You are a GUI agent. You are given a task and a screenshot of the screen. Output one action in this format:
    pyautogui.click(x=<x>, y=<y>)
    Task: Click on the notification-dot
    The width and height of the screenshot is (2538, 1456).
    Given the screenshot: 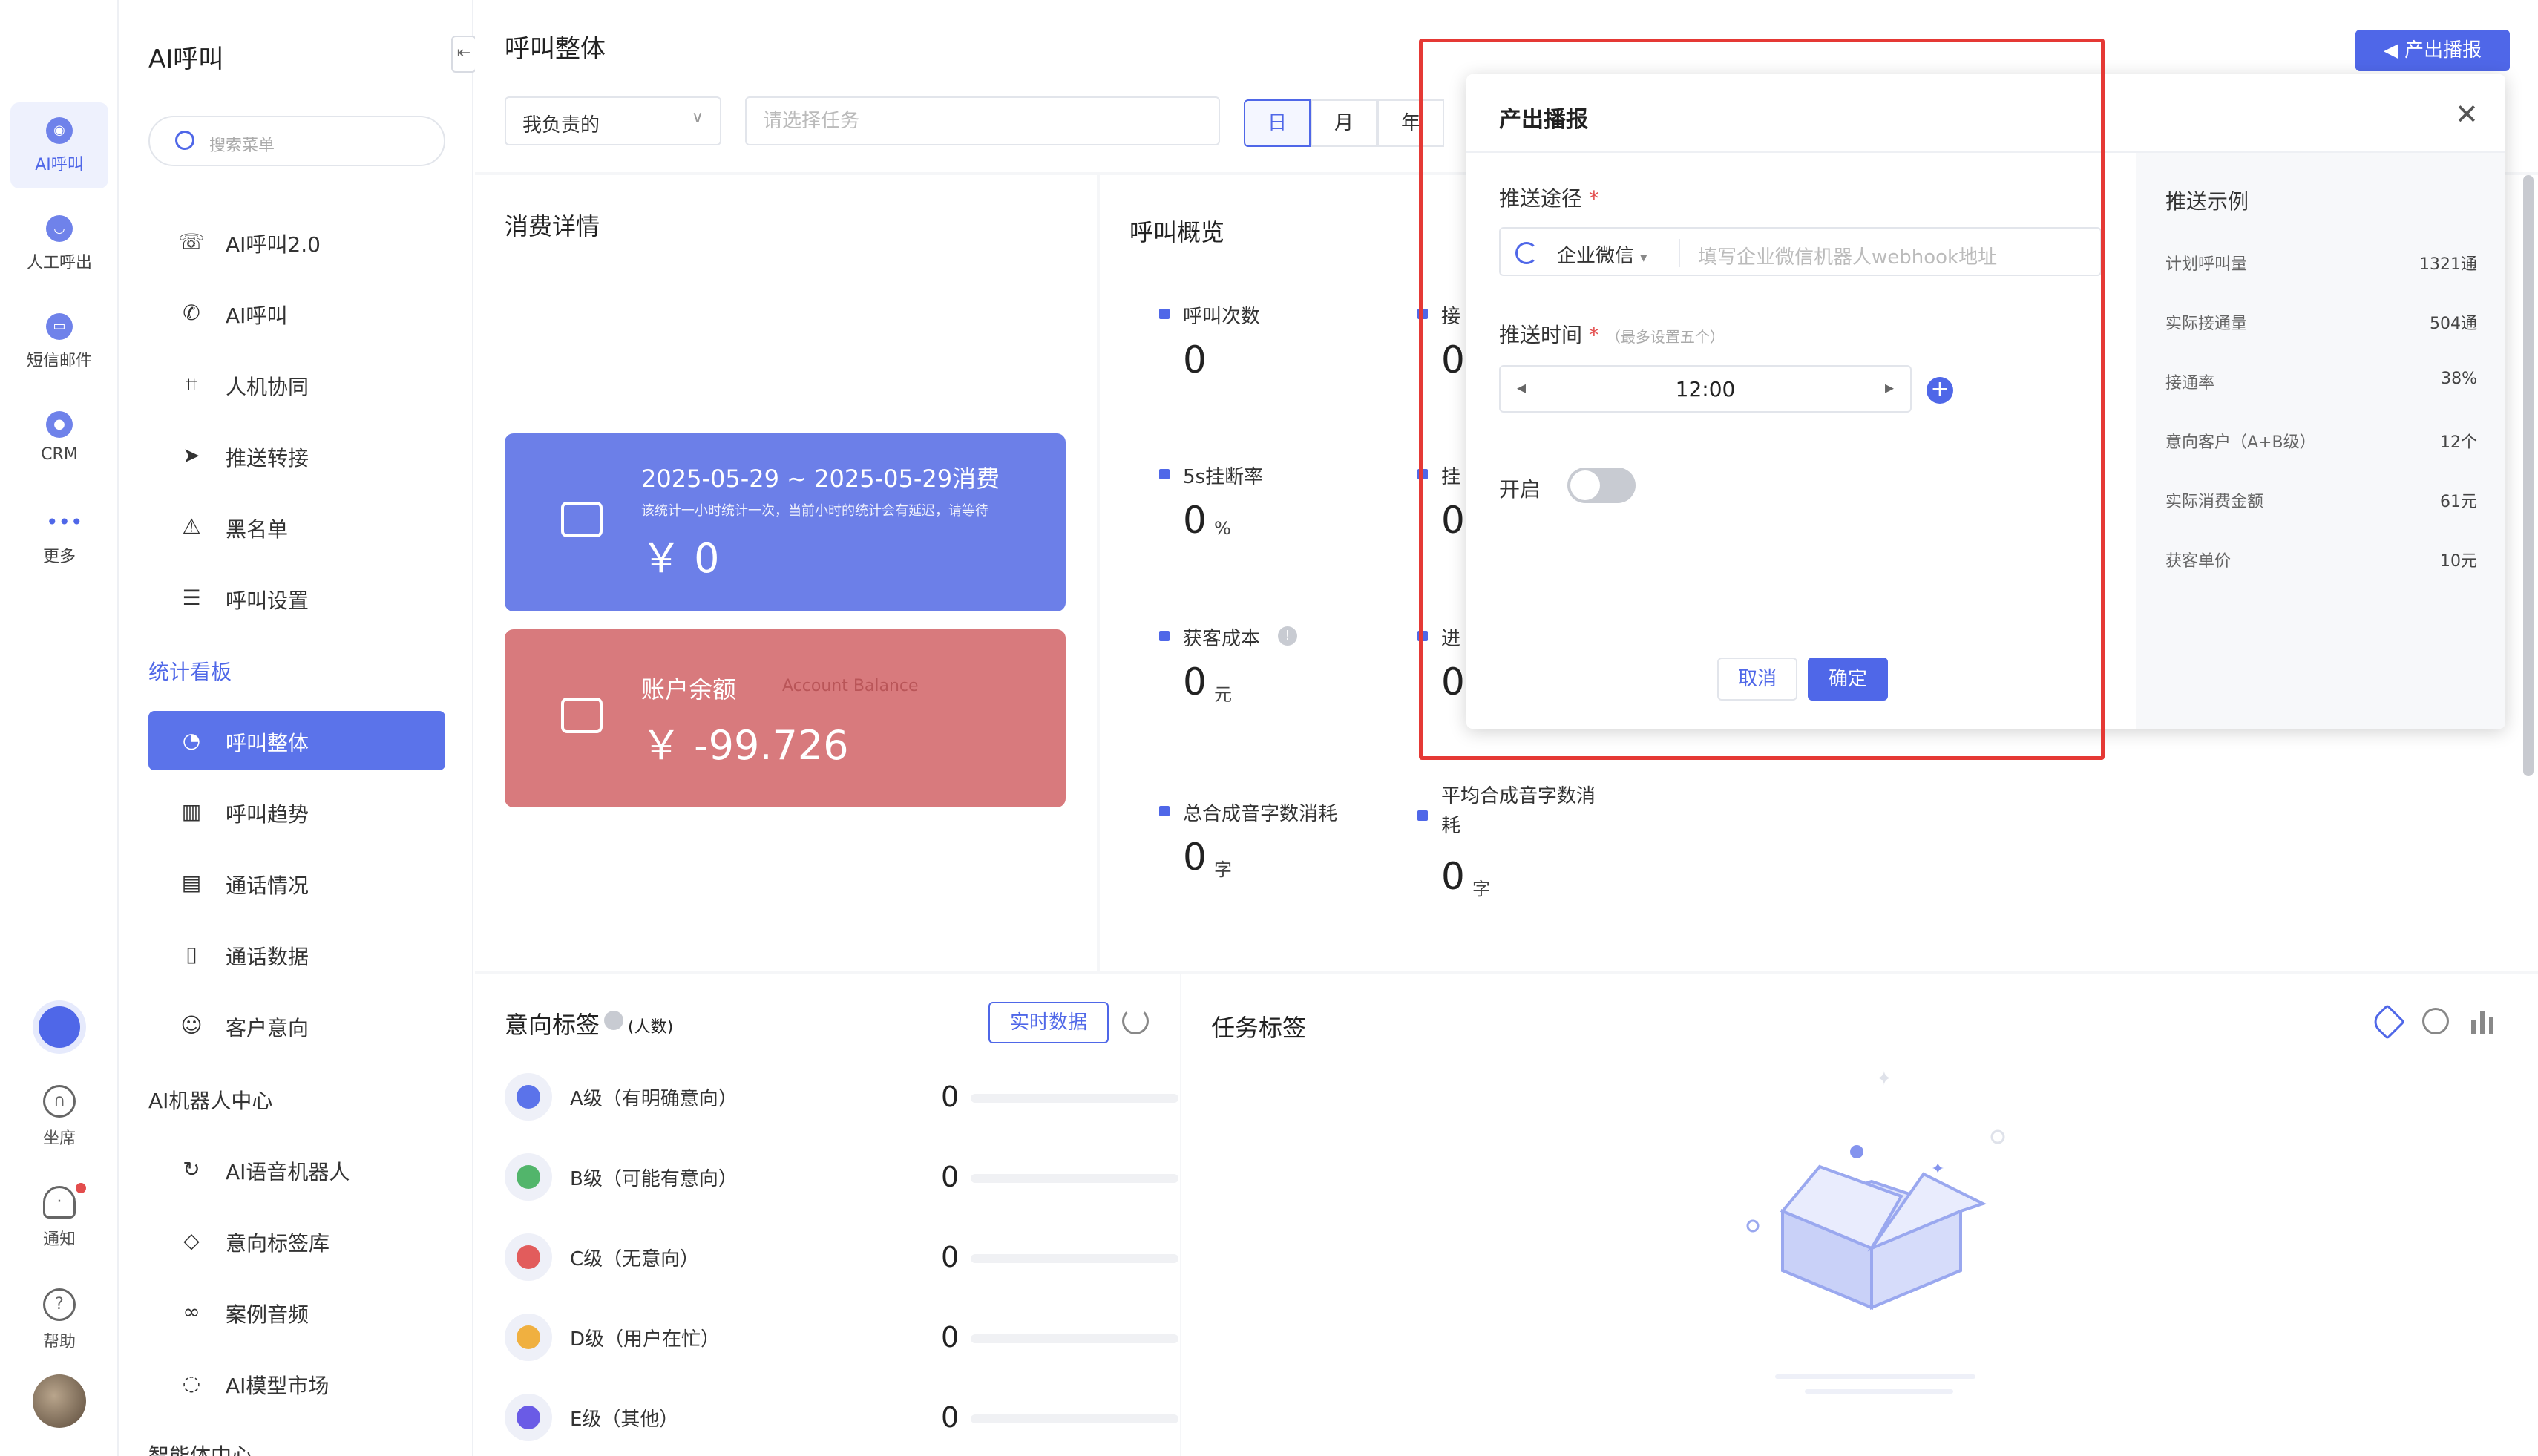 What is the action you would take?
    pyautogui.click(x=81, y=1188)
    